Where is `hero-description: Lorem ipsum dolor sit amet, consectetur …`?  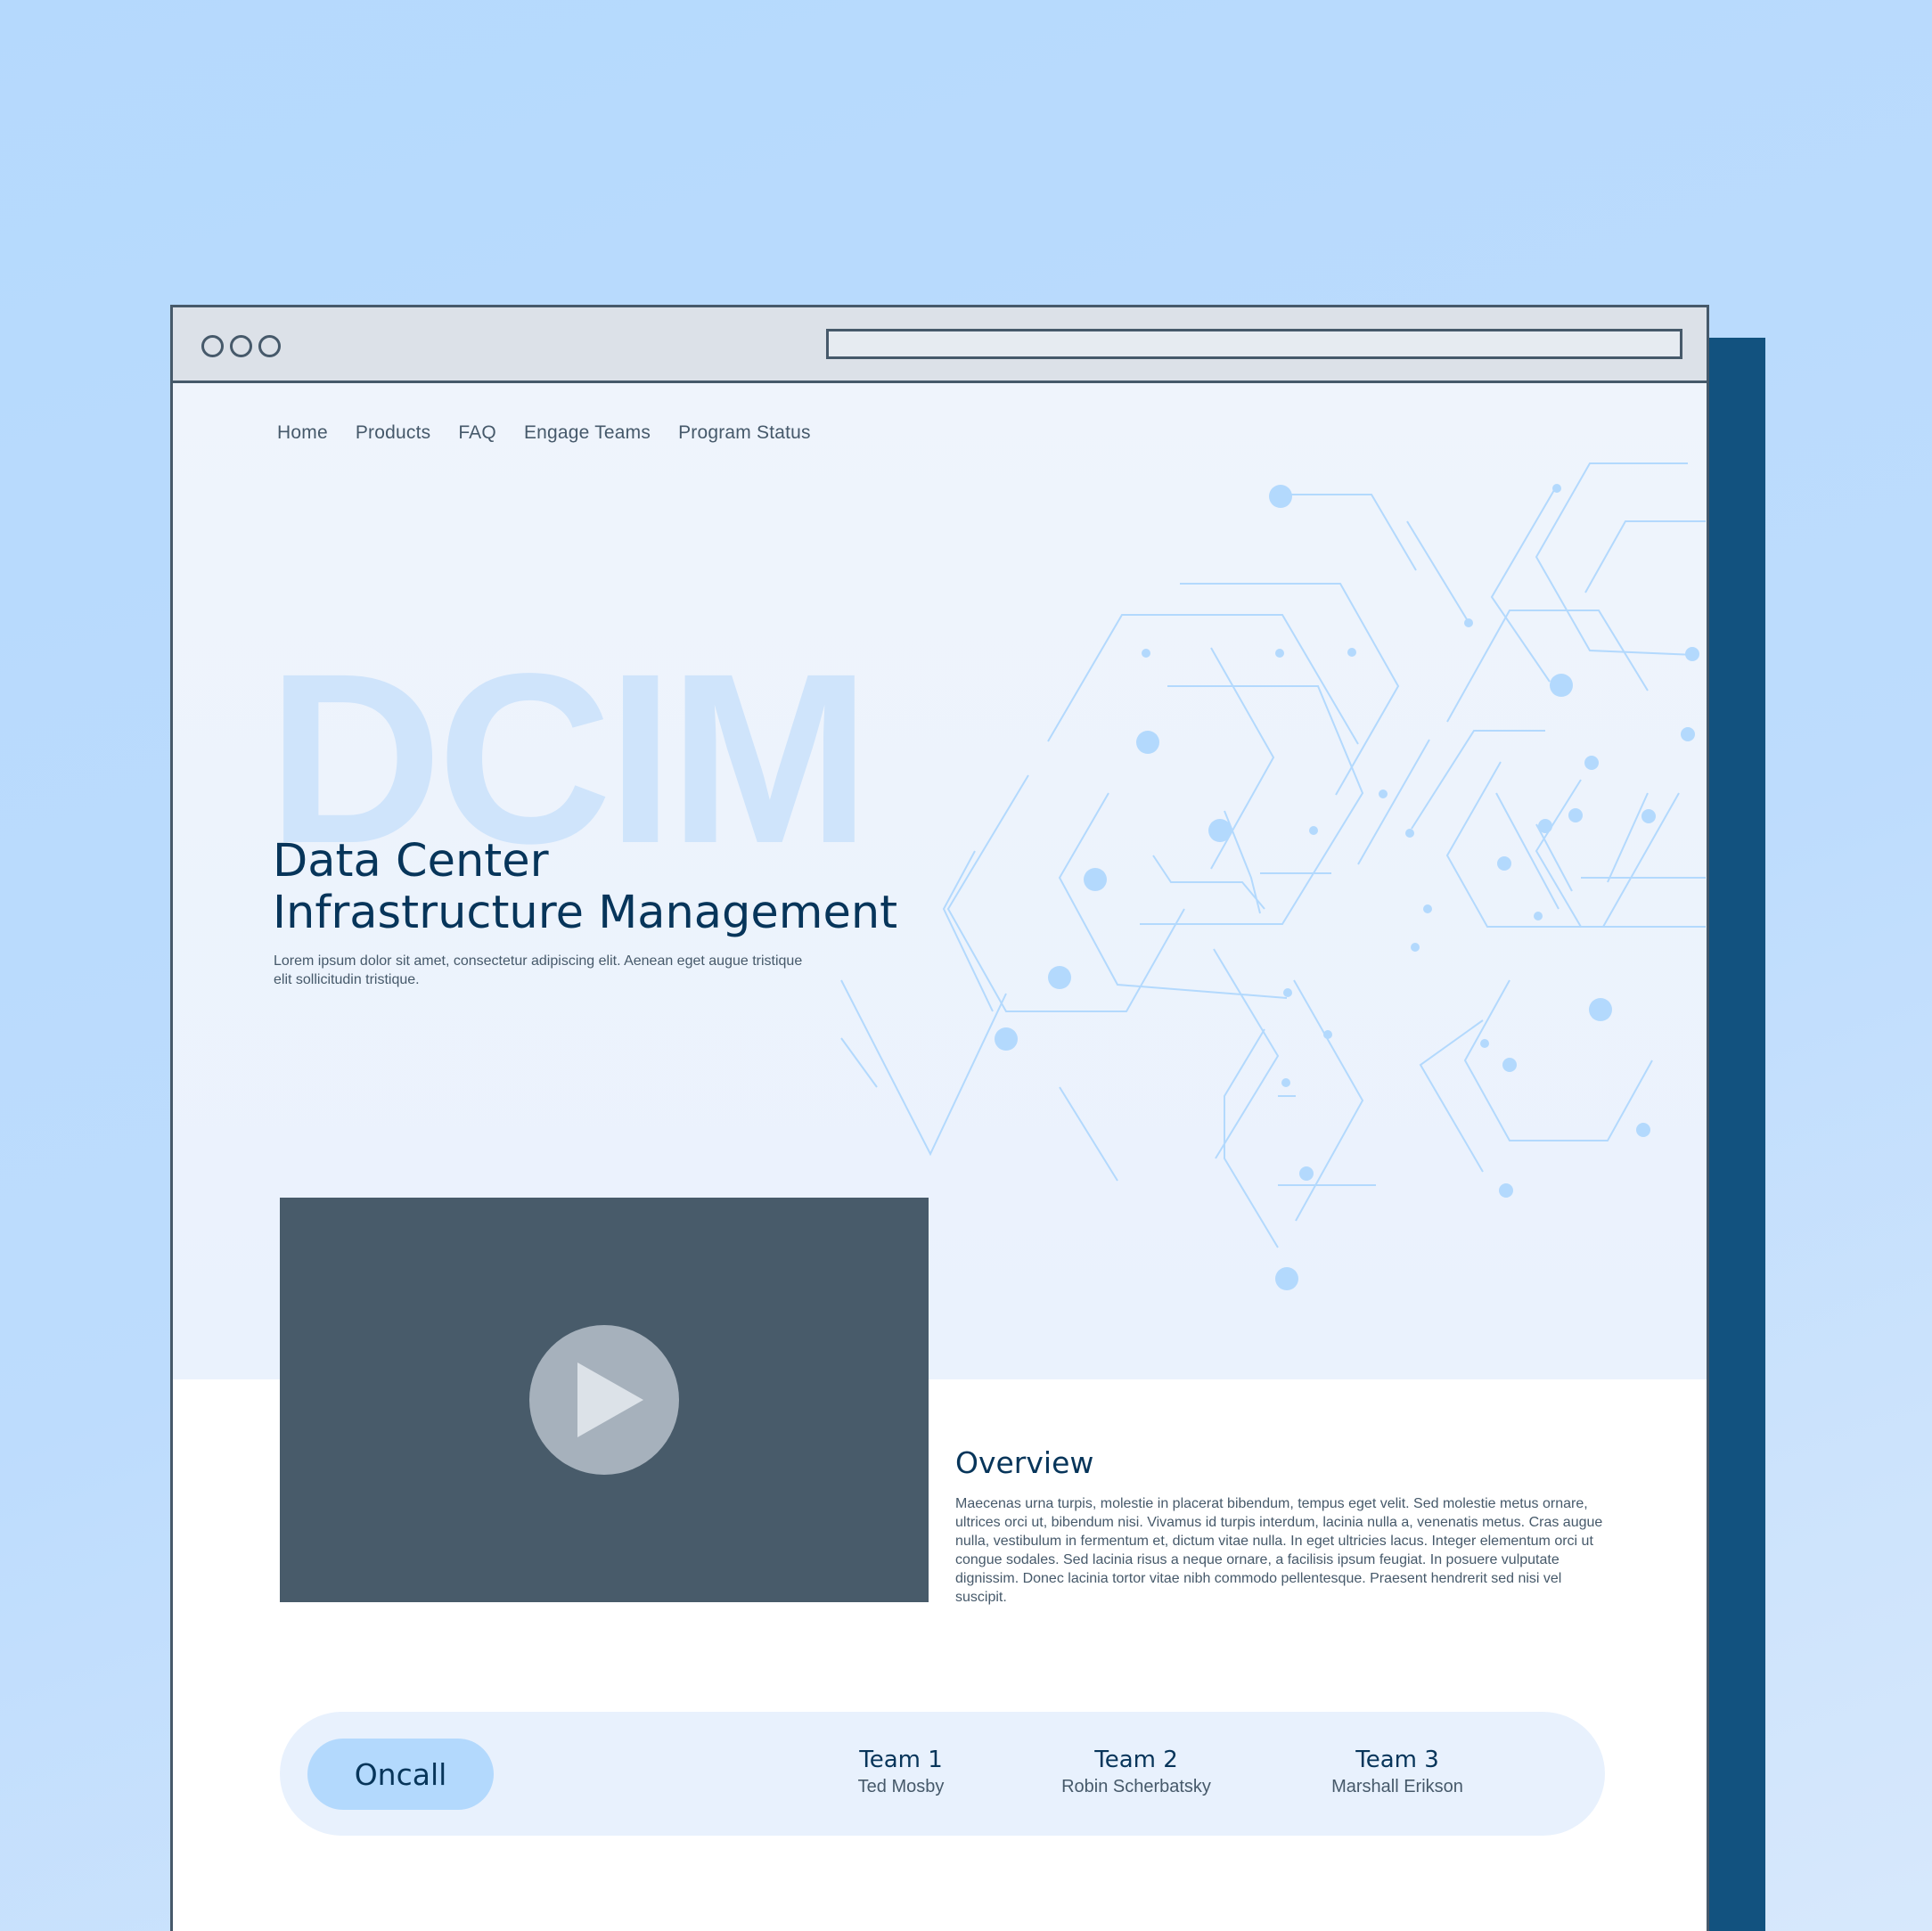 hero-description: Lorem ipsum dolor sit amet, consectetur … is located at coordinates (538, 970).